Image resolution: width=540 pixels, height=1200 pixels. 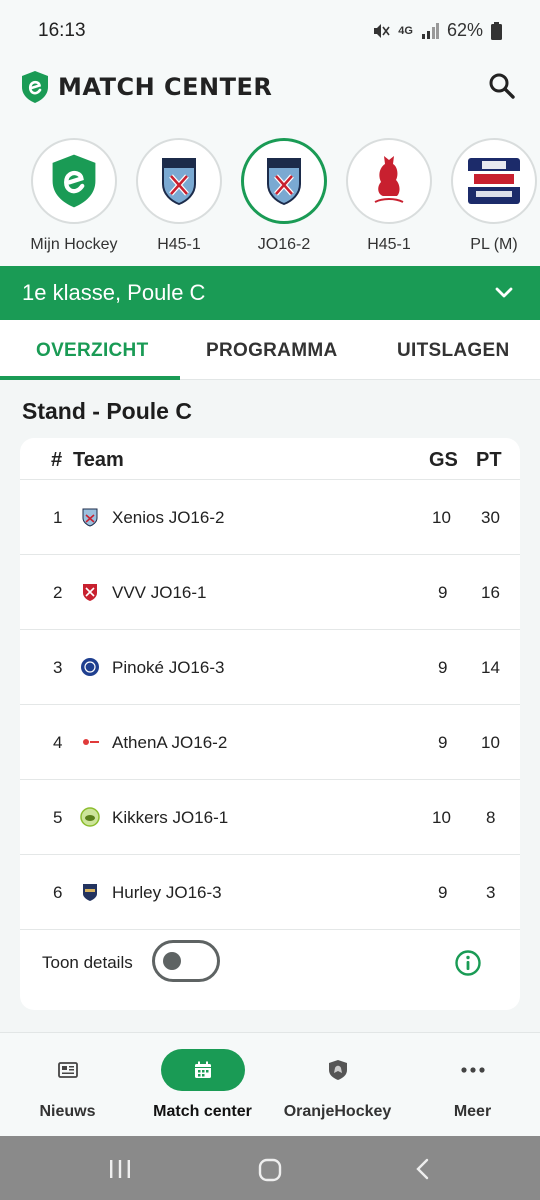 I want to click on app-title: MATCH CENTER, so click(x=165, y=87).